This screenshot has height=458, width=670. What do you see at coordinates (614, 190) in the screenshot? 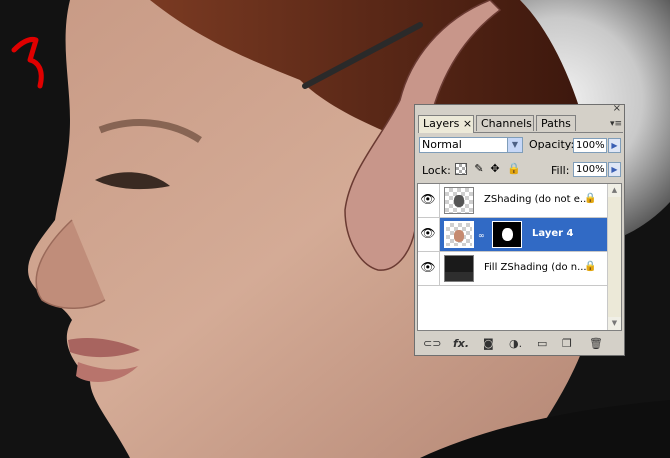
I see `scroll-up-icon: ▲` at bounding box center [614, 190].